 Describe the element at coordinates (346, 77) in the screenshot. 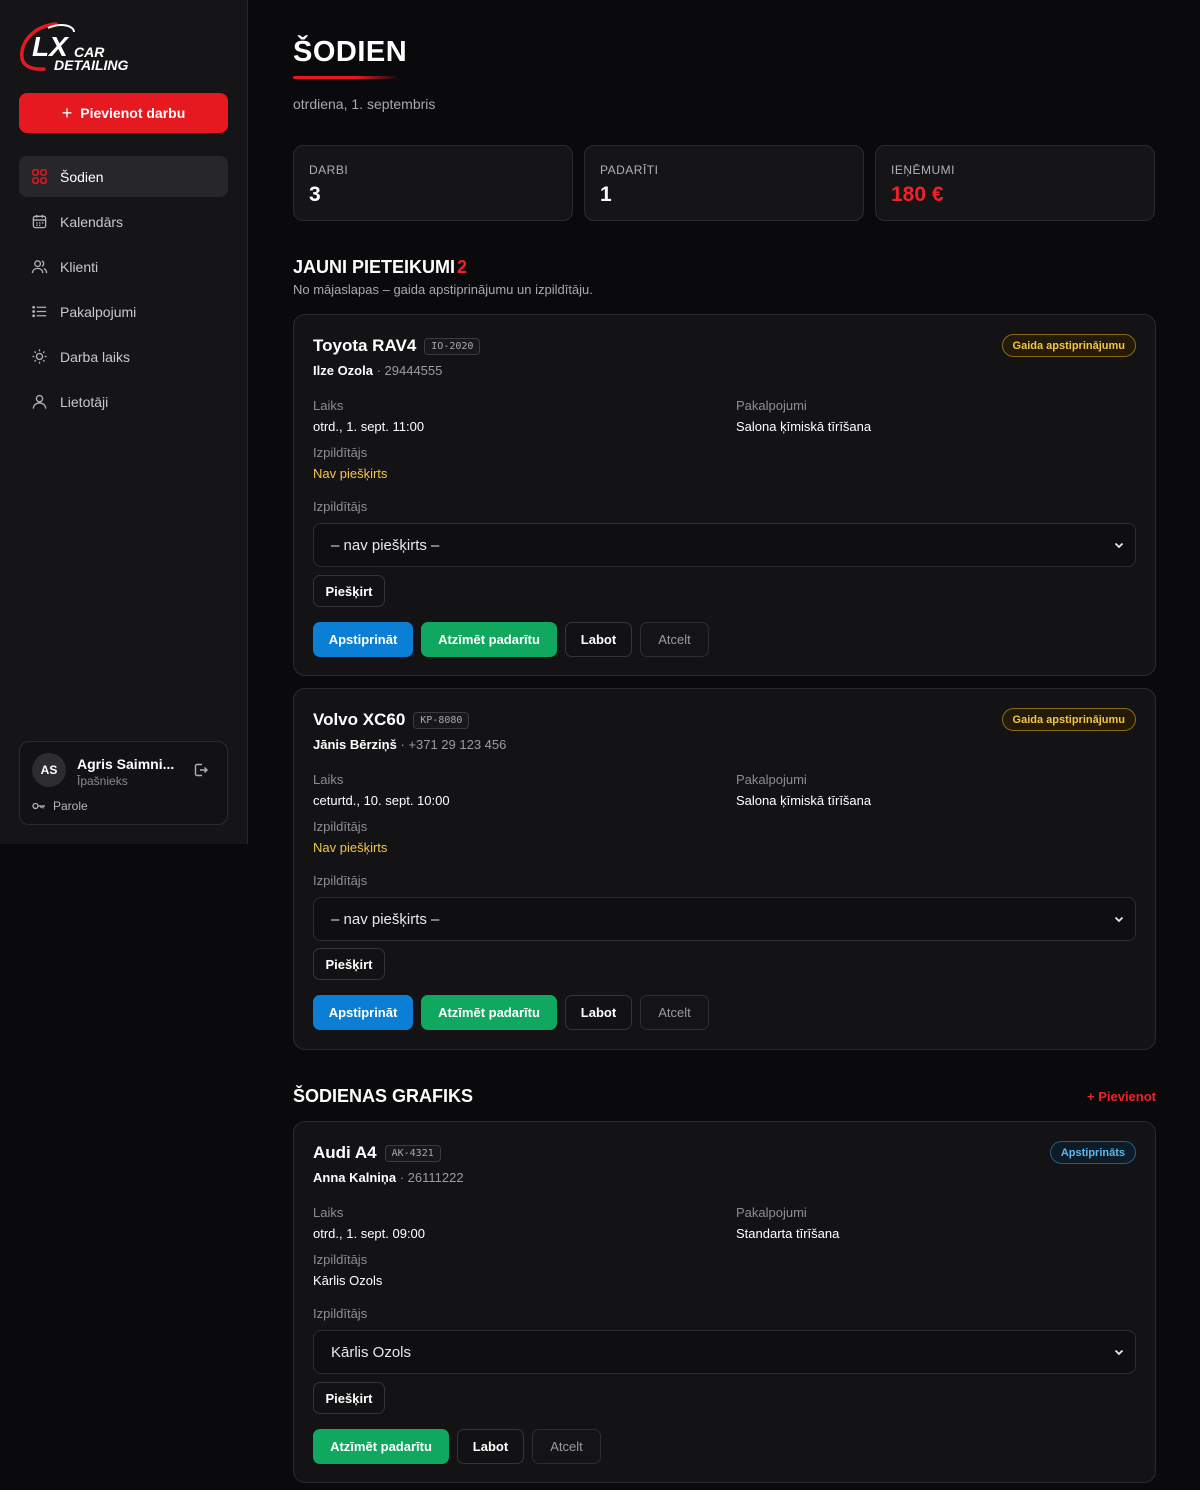

I see `title-underline` at that location.